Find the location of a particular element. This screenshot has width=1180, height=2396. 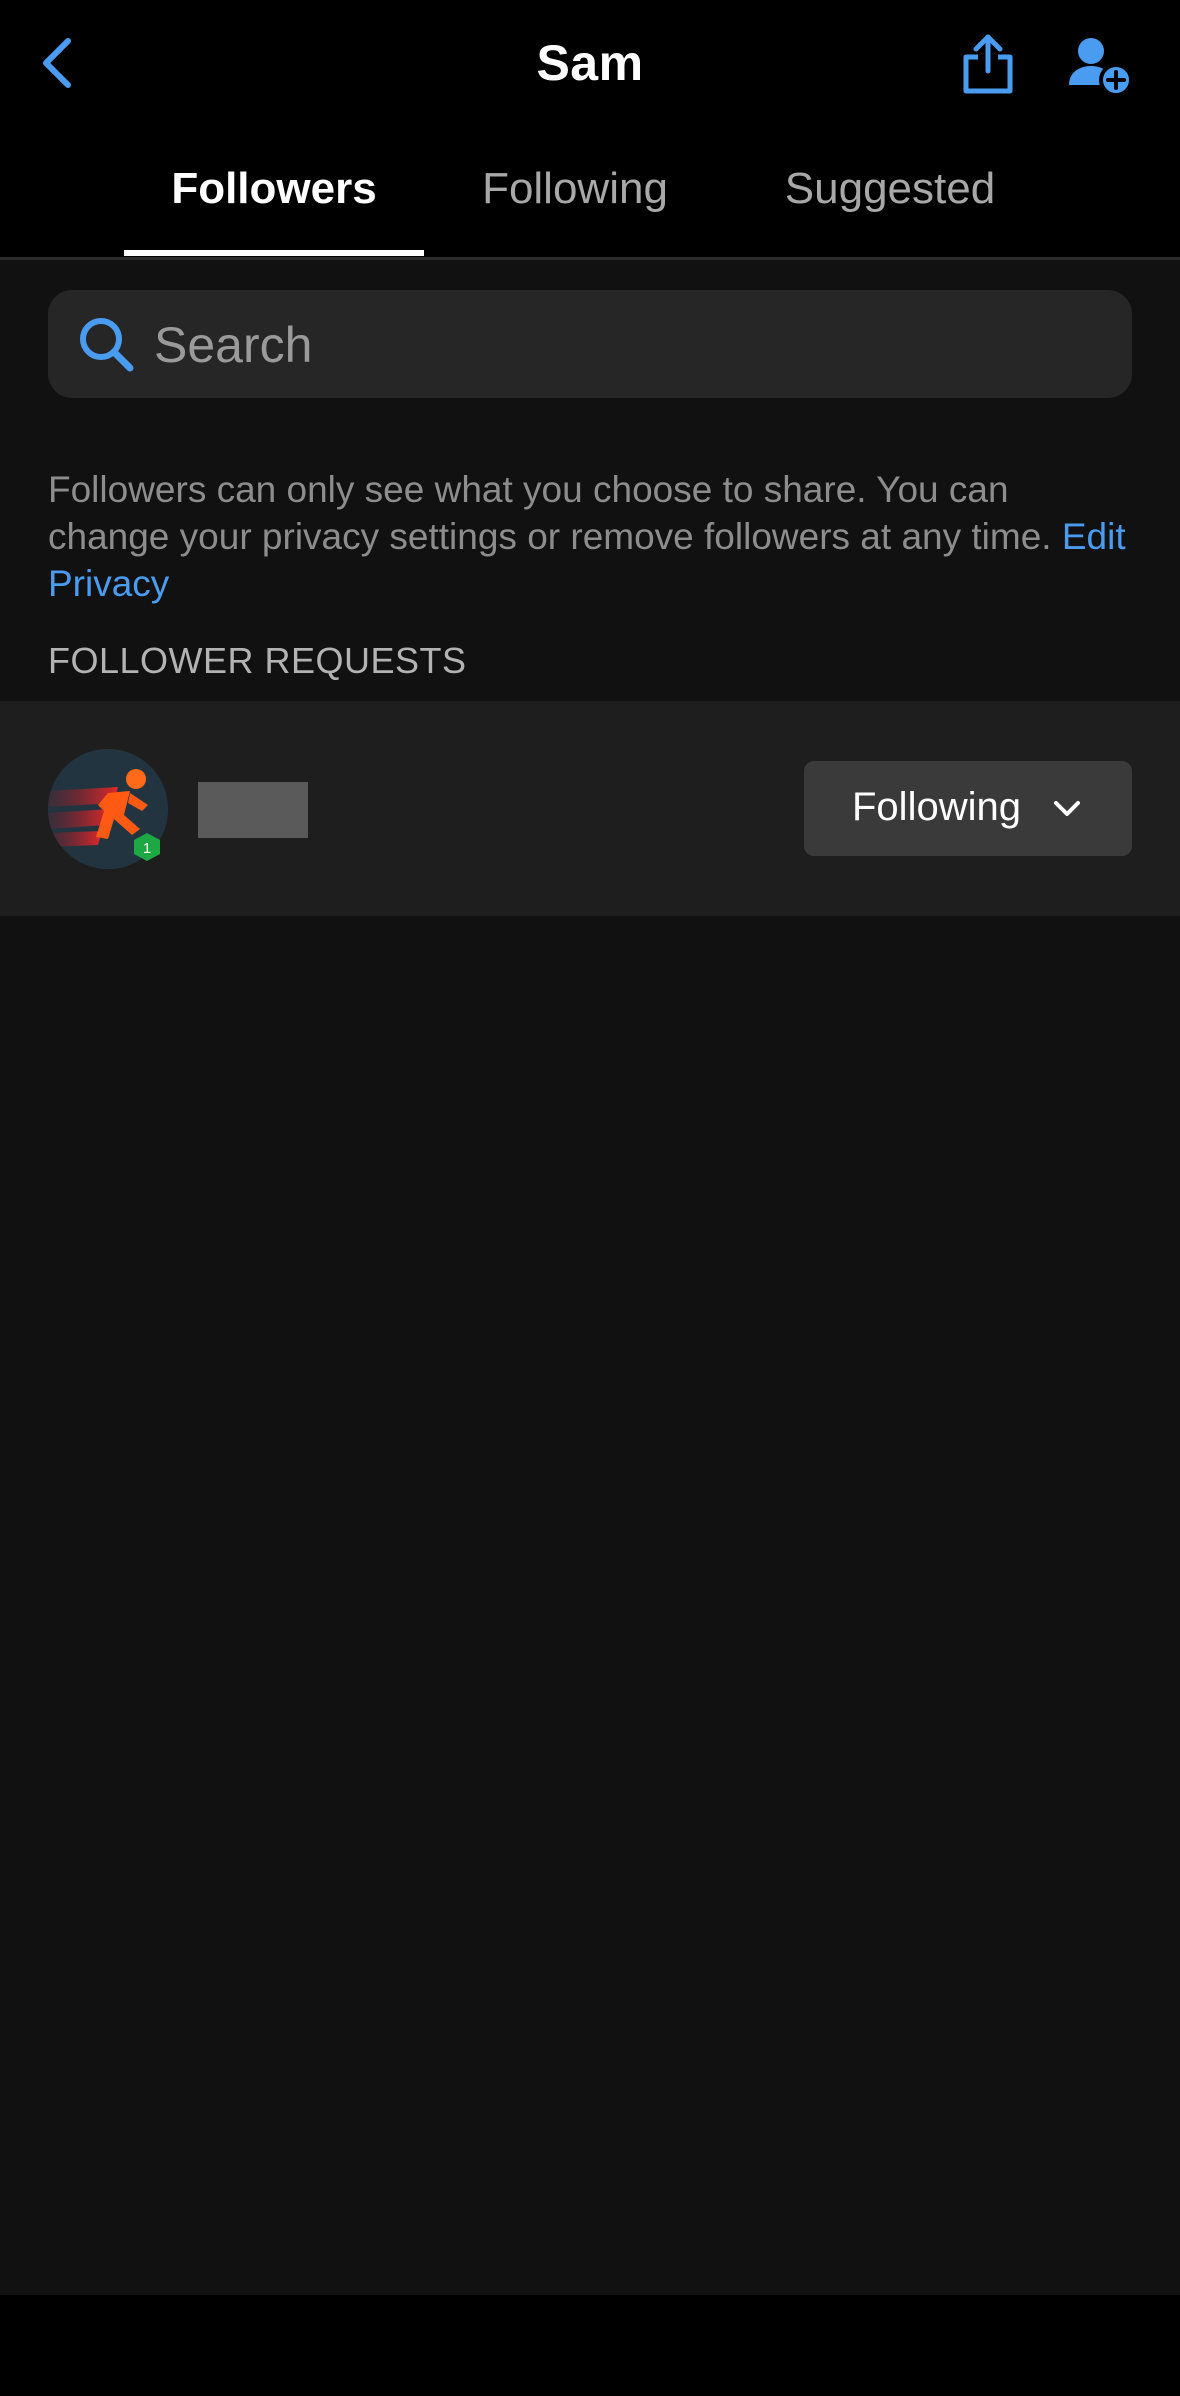

chevron-down-icon is located at coordinates (1067, 808).